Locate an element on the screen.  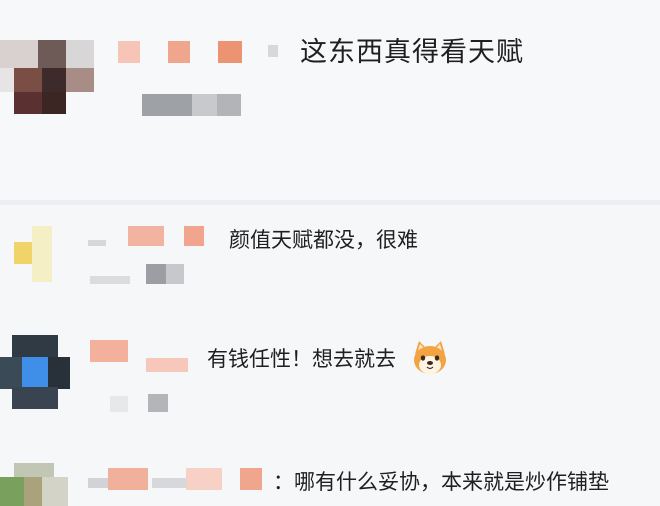
shiba-dog-face-emoji-icon is located at coordinates (430, 357).